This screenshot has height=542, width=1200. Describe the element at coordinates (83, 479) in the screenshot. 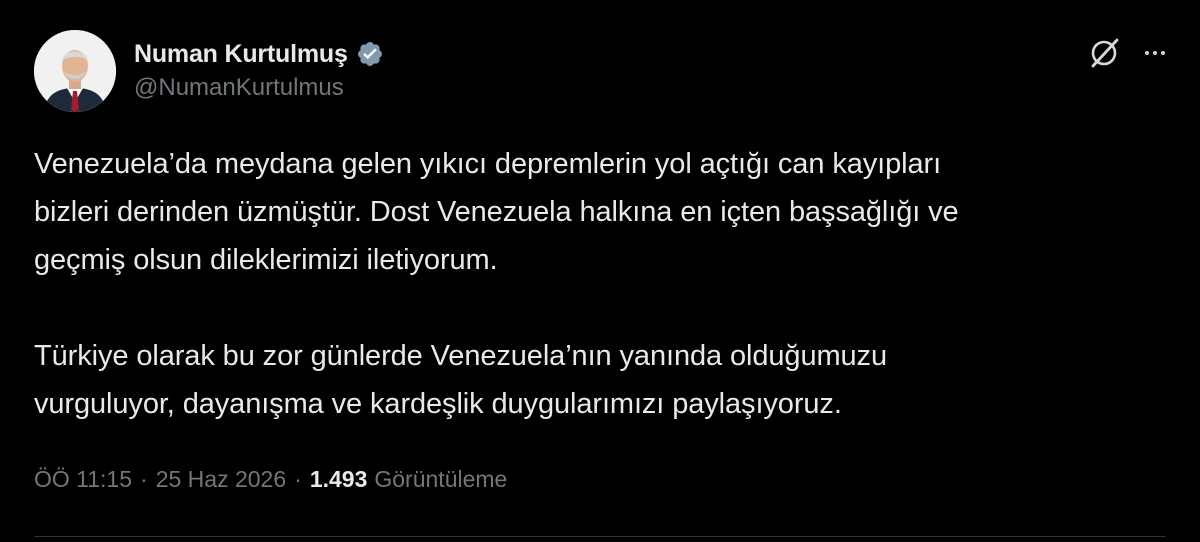

I see `tweet-time: ÖÖ 11:15` at that location.